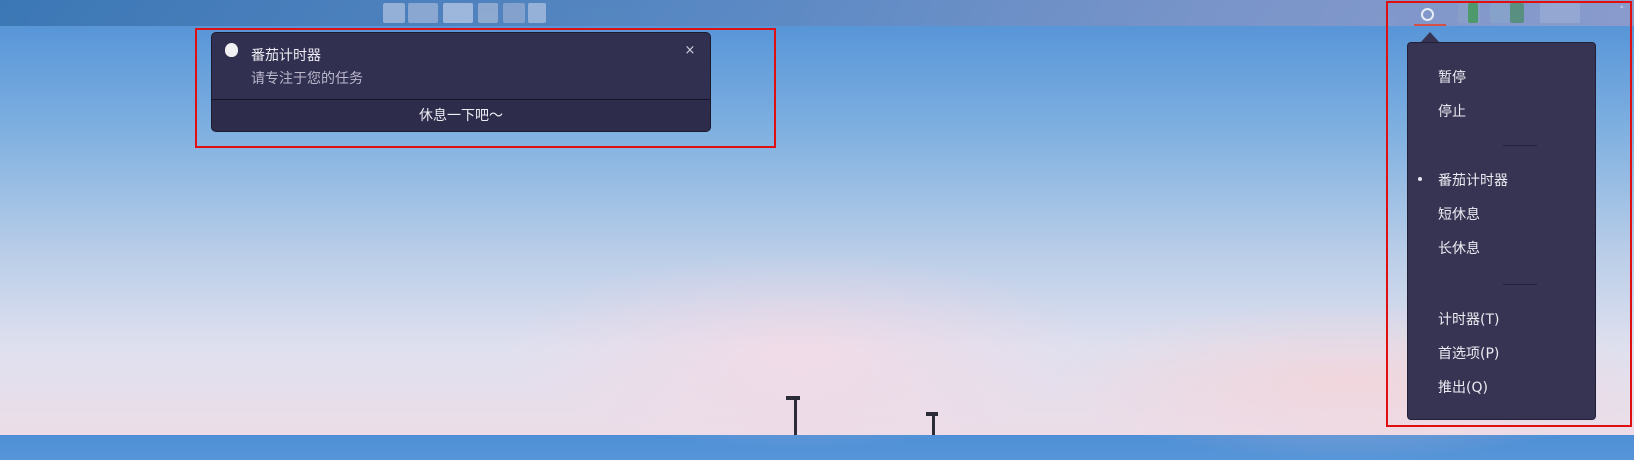  What do you see at coordinates (1459, 214) in the screenshot?
I see `menu-item-short-break: 短休息` at bounding box center [1459, 214].